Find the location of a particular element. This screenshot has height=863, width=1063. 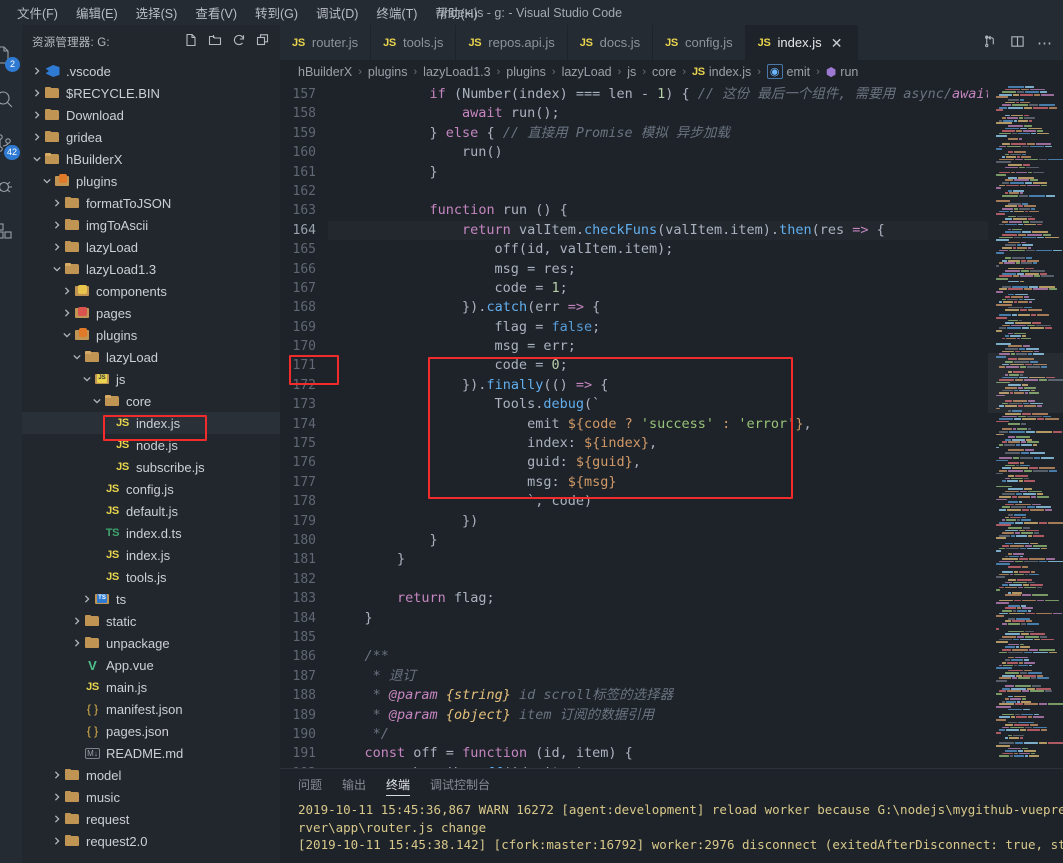

breadcrumb-item-core: core is located at coordinates (664, 72).